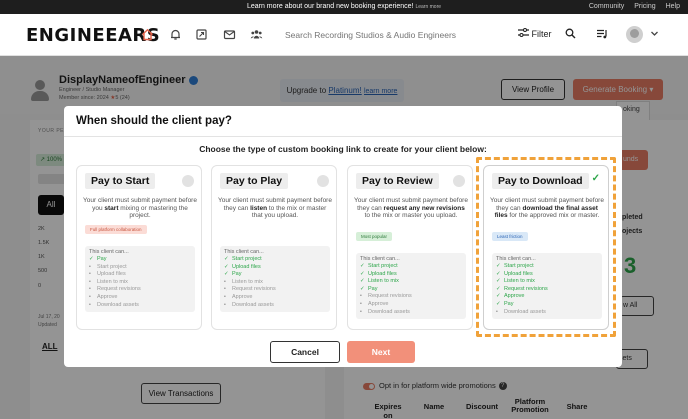 The width and height of the screenshot is (688, 419). What do you see at coordinates (540, 181) in the screenshot?
I see `card-title: Pay to Download` at bounding box center [540, 181].